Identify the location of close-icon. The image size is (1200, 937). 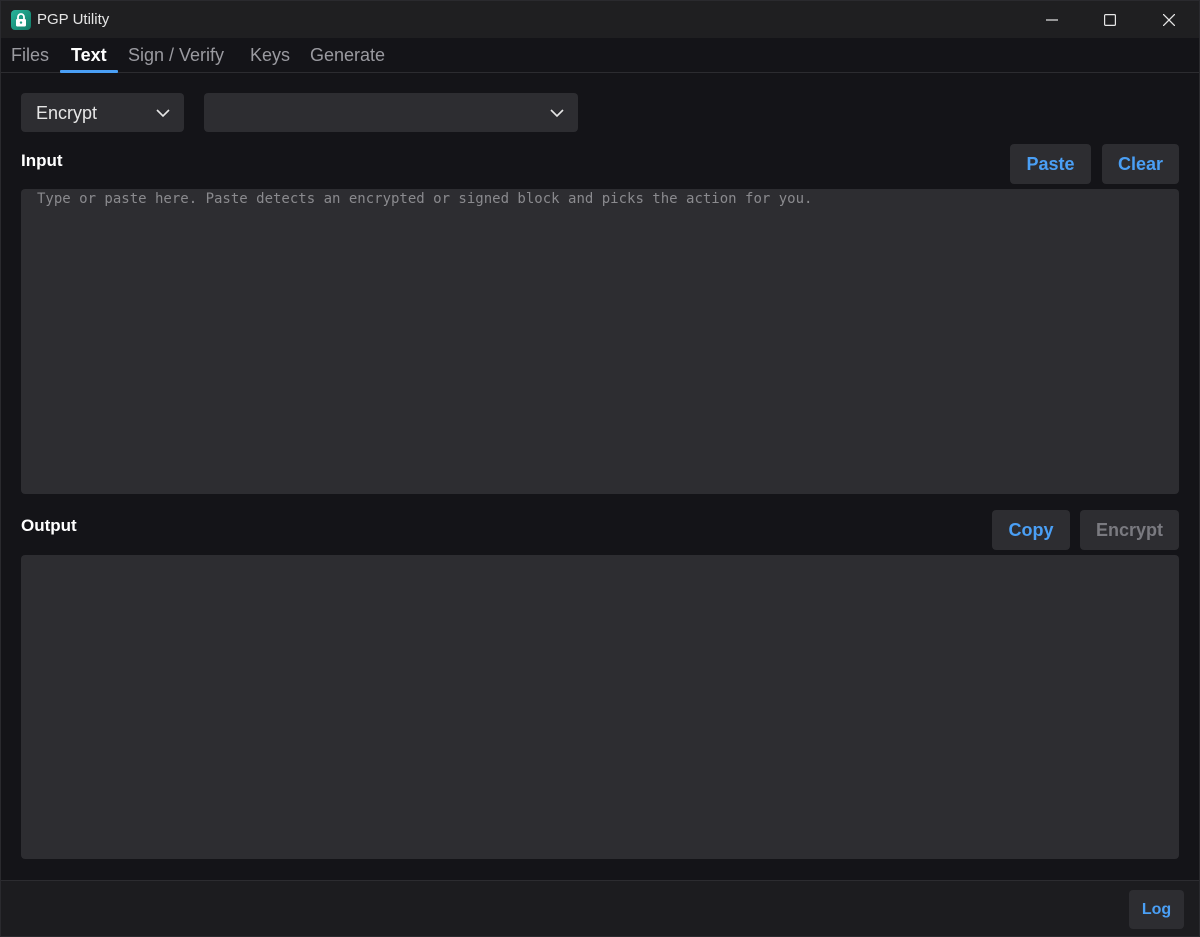
(1169, 19).